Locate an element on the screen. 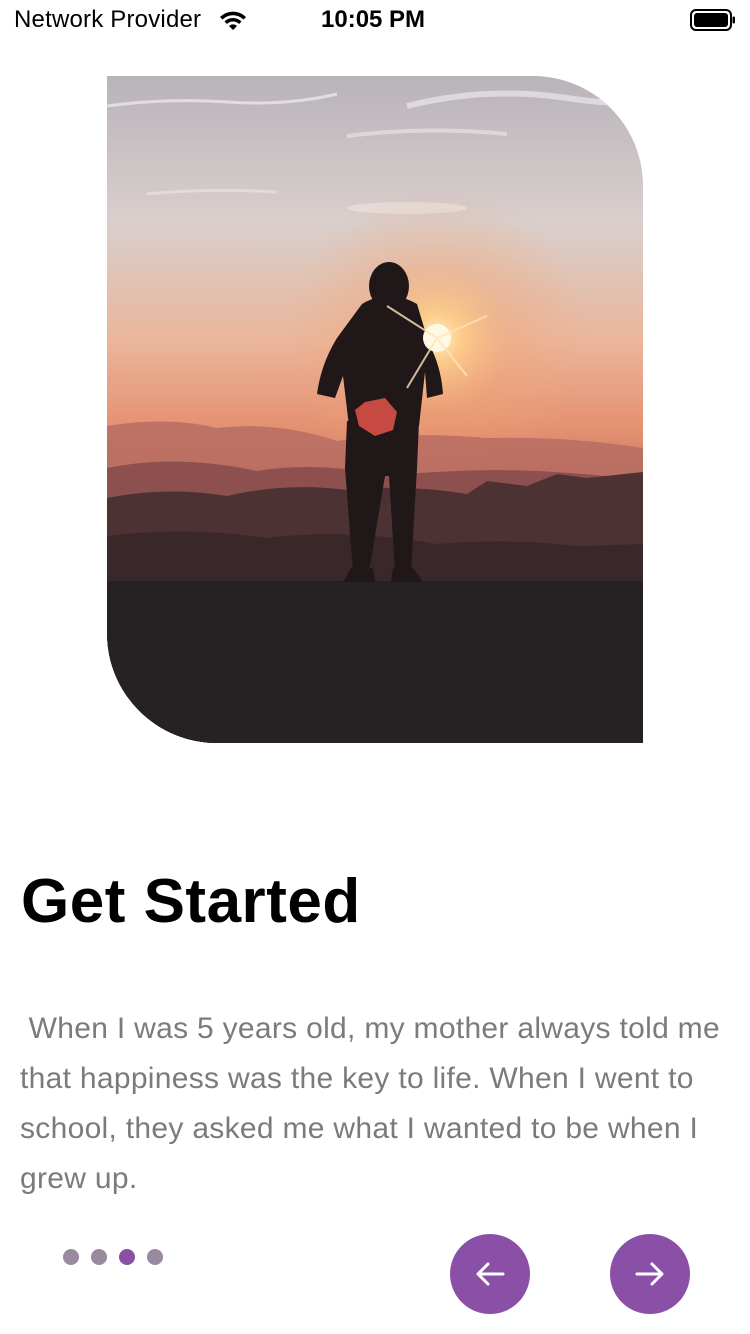 The height and width of the screenshot is (1334, 750). status-bar: Network Provider 10:05 PM is located at coordinates (375, 21).